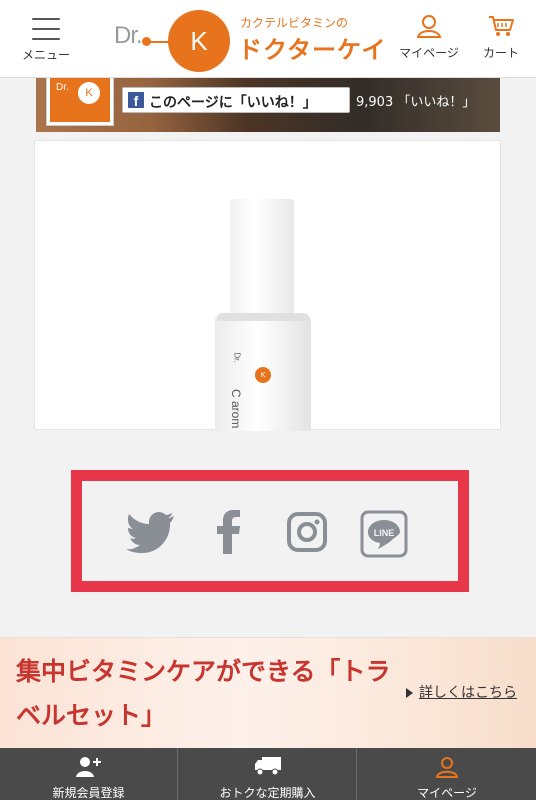 The height and width of the screenshot is (800, 536). What do you see at coordinates (501, 40) in the screenshot?
I see `cart-button: カート` at bounding box center [501, 40].